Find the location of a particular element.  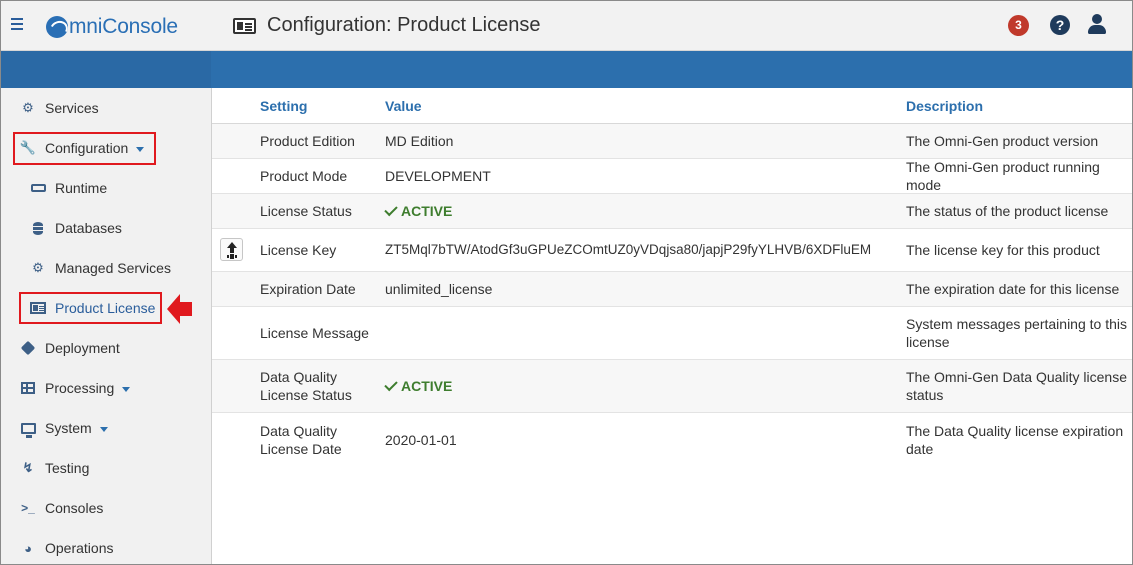

sidebar-item-label: Testing is located at coordinates (67, 468).